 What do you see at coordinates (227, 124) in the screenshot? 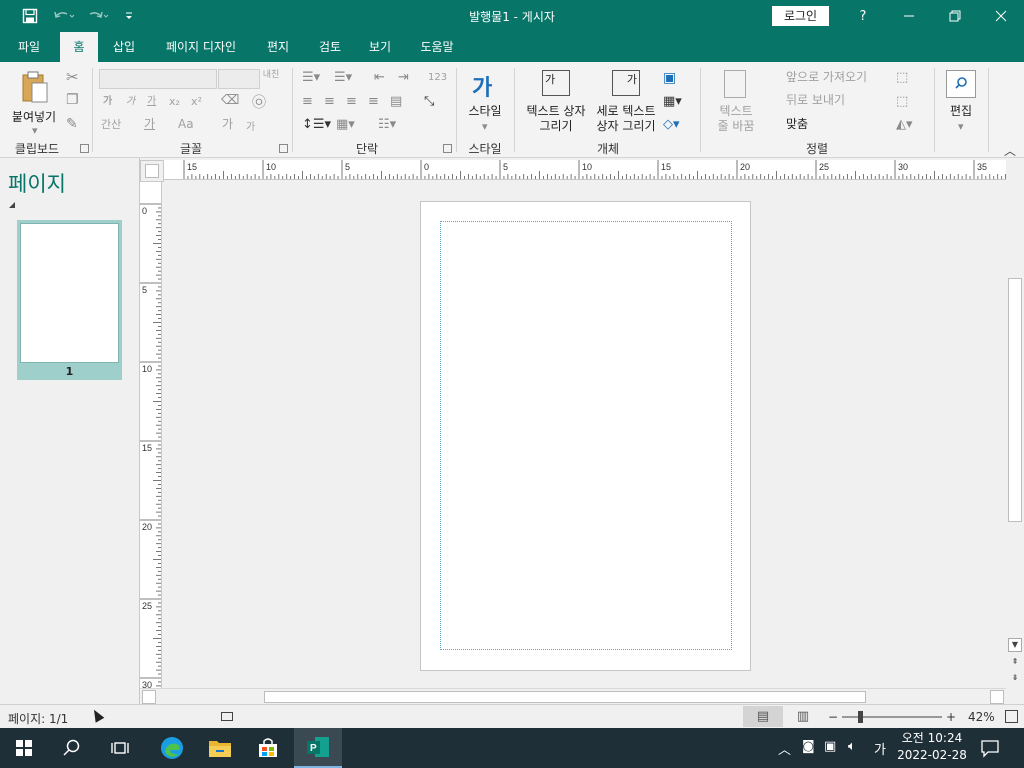
I see `grow-font-button: 가` at bounding box center [227, 124].